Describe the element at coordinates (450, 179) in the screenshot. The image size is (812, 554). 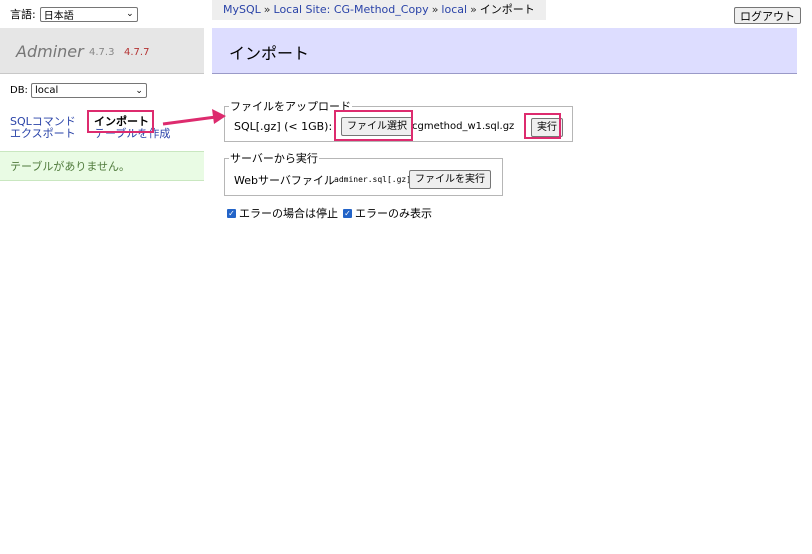
I see `run-file-button: ファイルを実行` at that location.